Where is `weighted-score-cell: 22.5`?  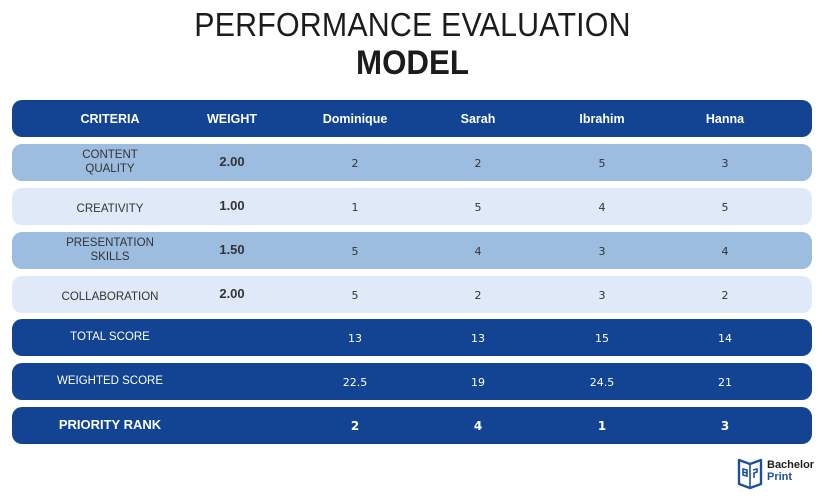 weighted-score-cell: 22.5 is located at coordinates (355, 382).